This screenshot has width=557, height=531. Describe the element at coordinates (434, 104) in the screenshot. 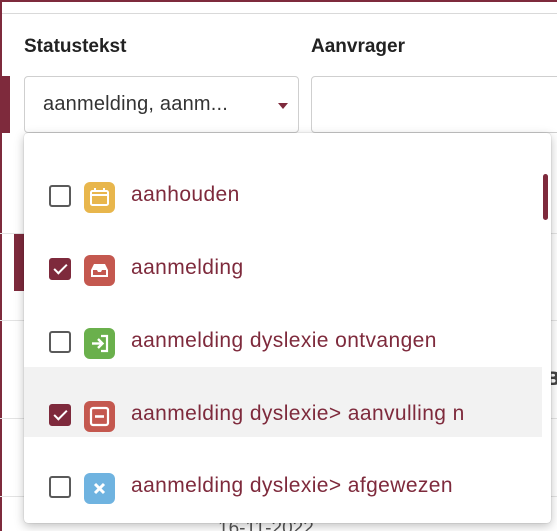

I see `applicant-input` at that location.